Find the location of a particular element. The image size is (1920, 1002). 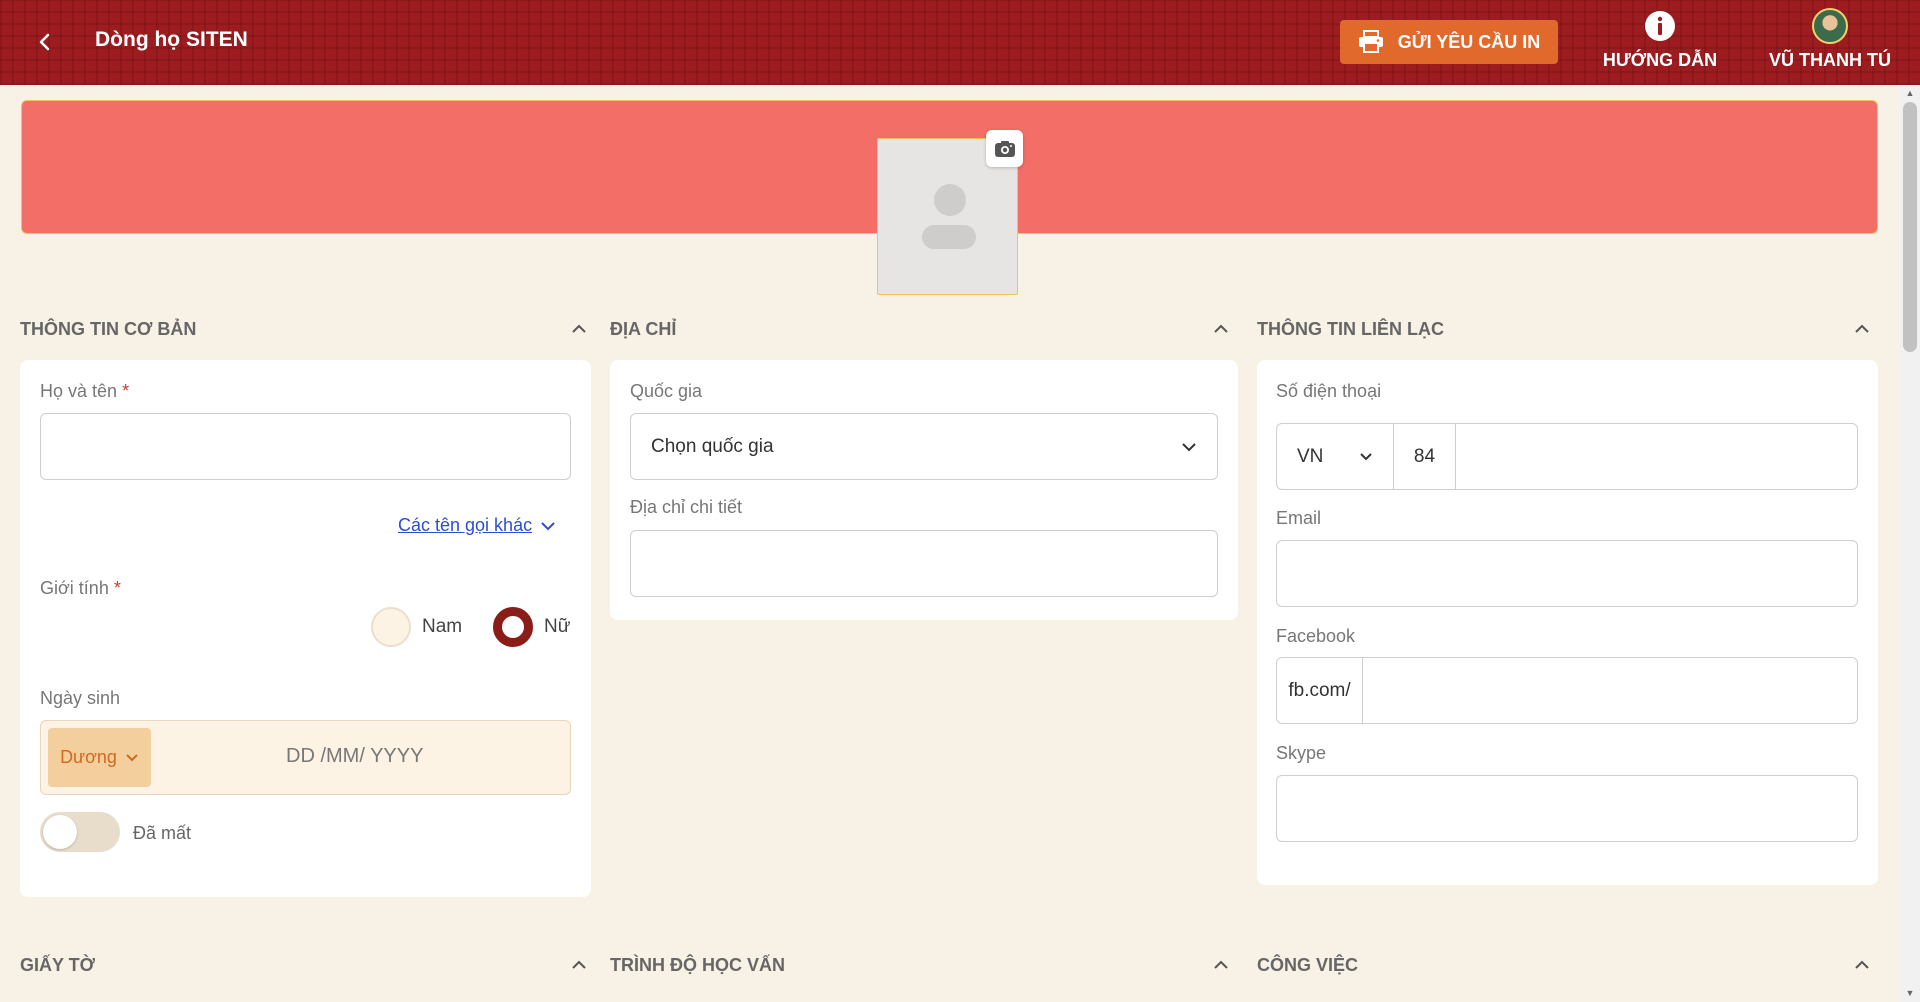

gender-label-text: Giới tính is located at coordinates (74, 588).